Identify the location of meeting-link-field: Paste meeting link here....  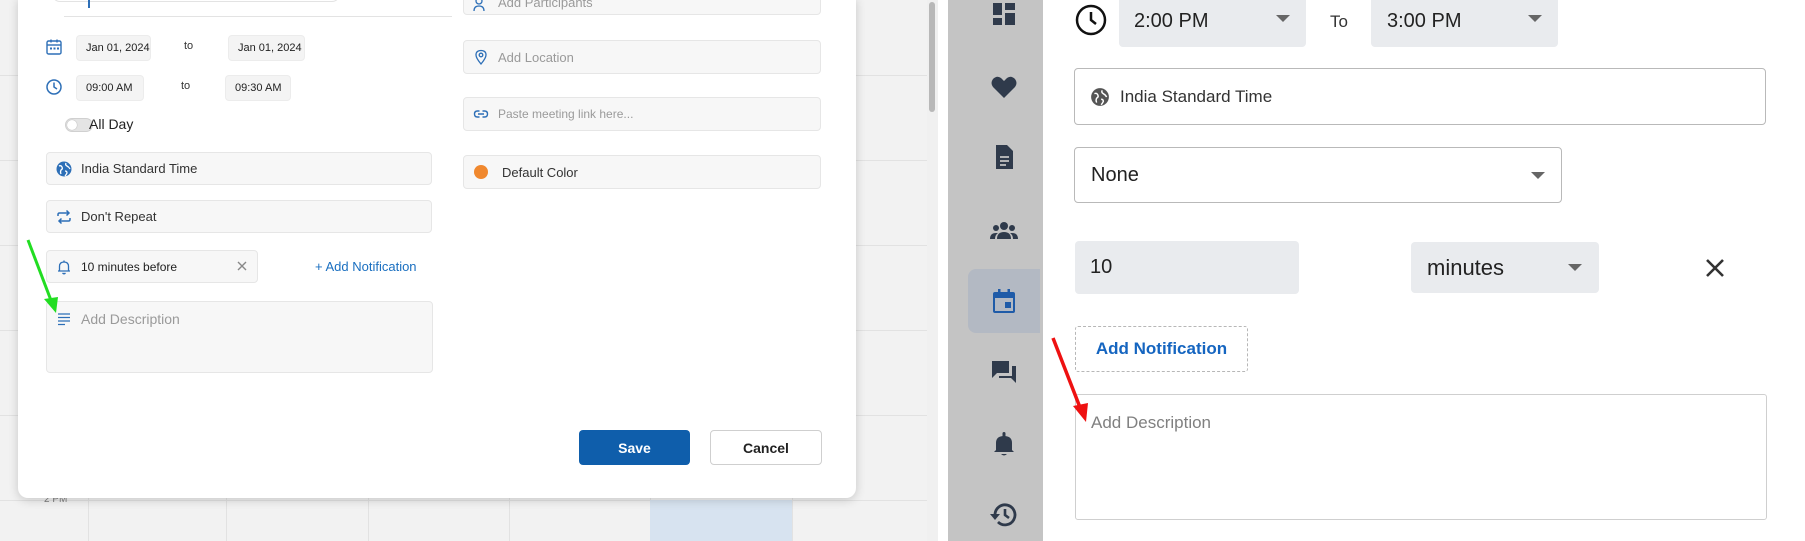
(642, 114).